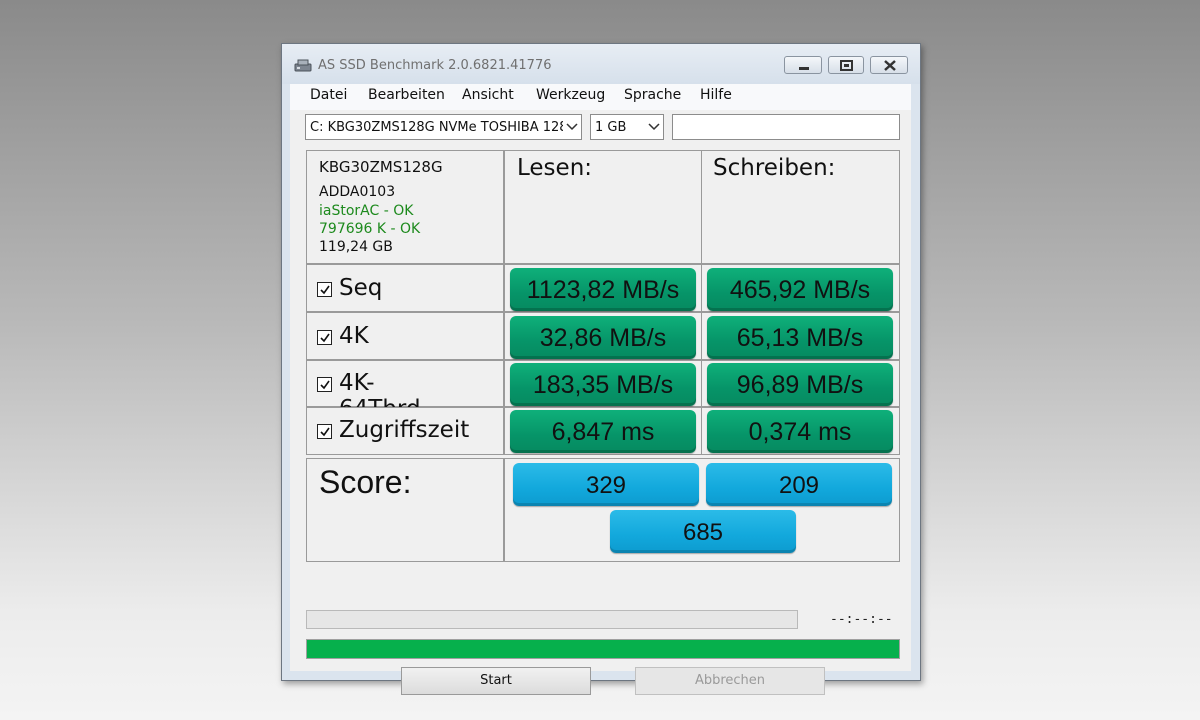 The image size is (1200, 720). What do you see at coordinates (366, 211) in the screenshot?
I see `driver-status: iaStorAC - OK` at bounding box center [366, 211].